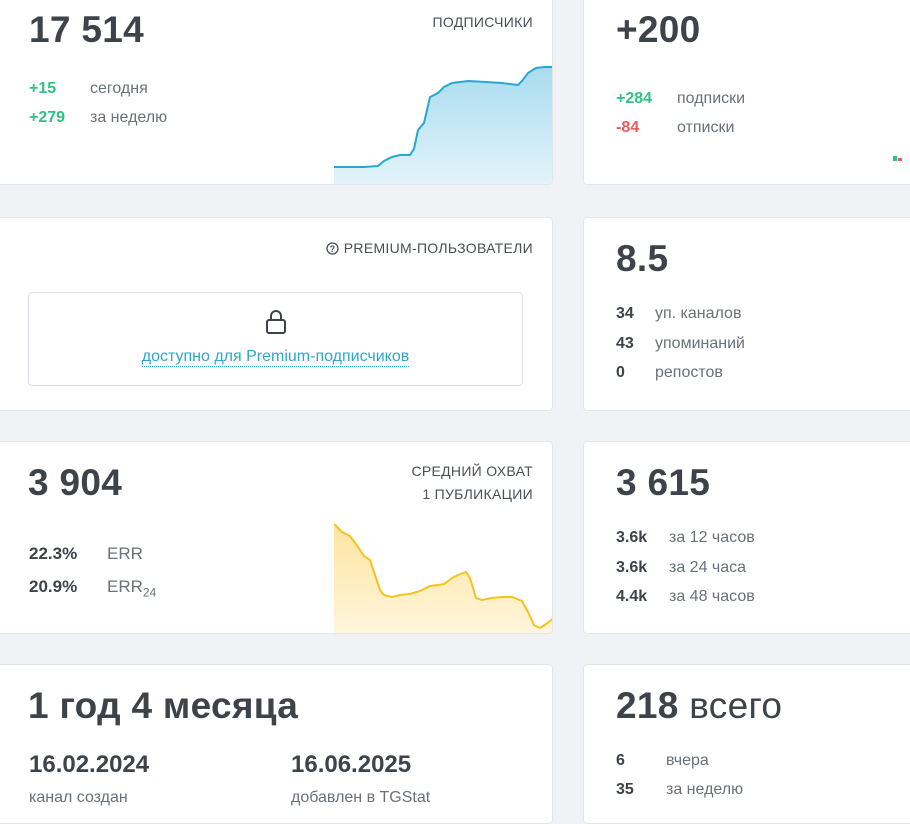 The height and width of the screenshot is (824, 910). I want to click on premium-link-text: доступно для Premium-подписчиков, so click(275, 357).